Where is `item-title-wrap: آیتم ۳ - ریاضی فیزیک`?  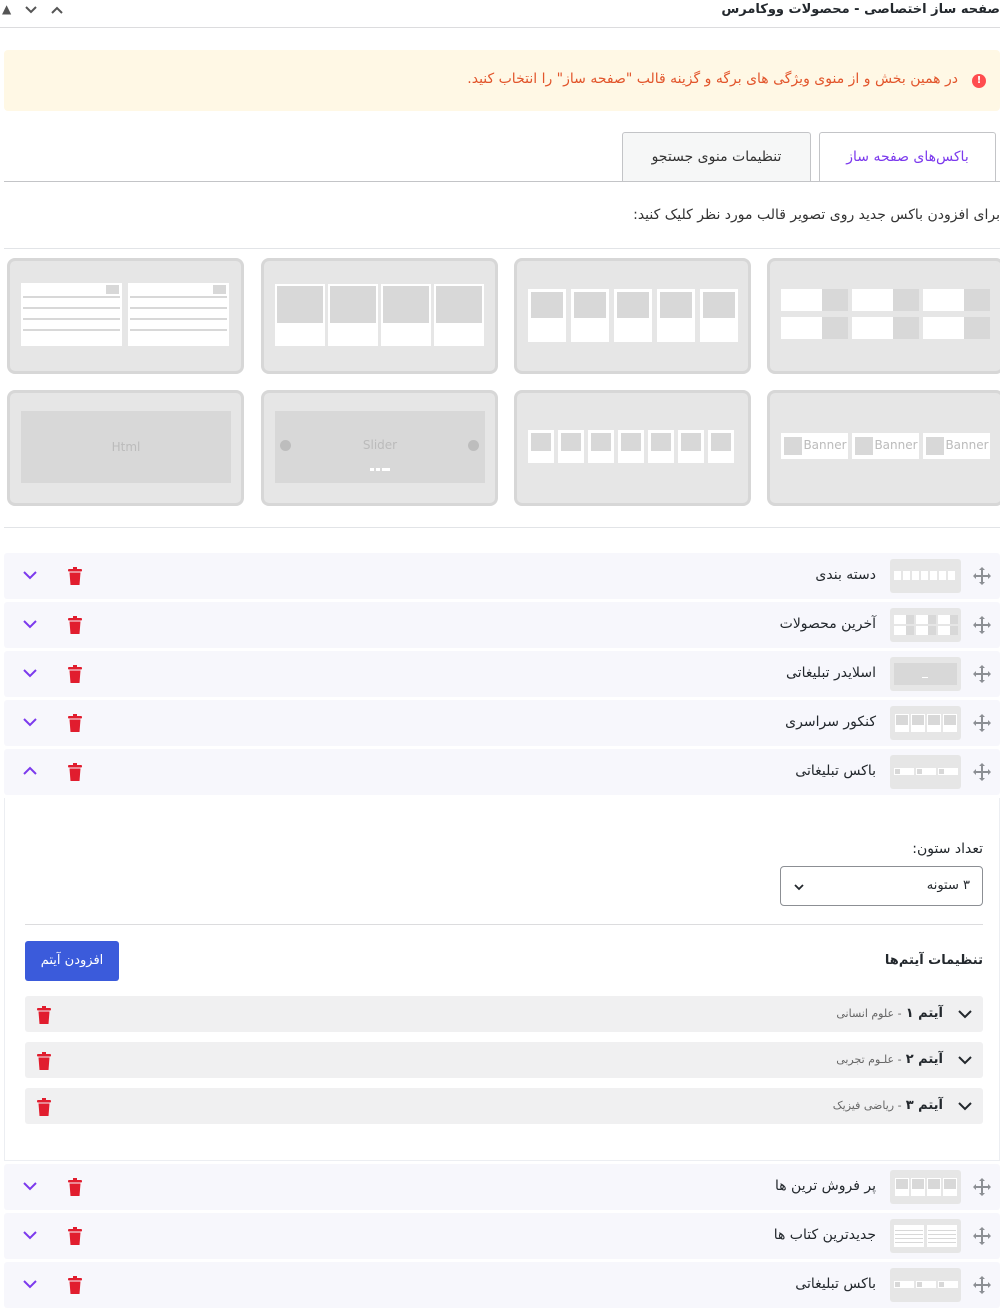 item-title-wrap: آیتم ۳ - ریاضی فیزیک is located at coordinates (888, 1105).